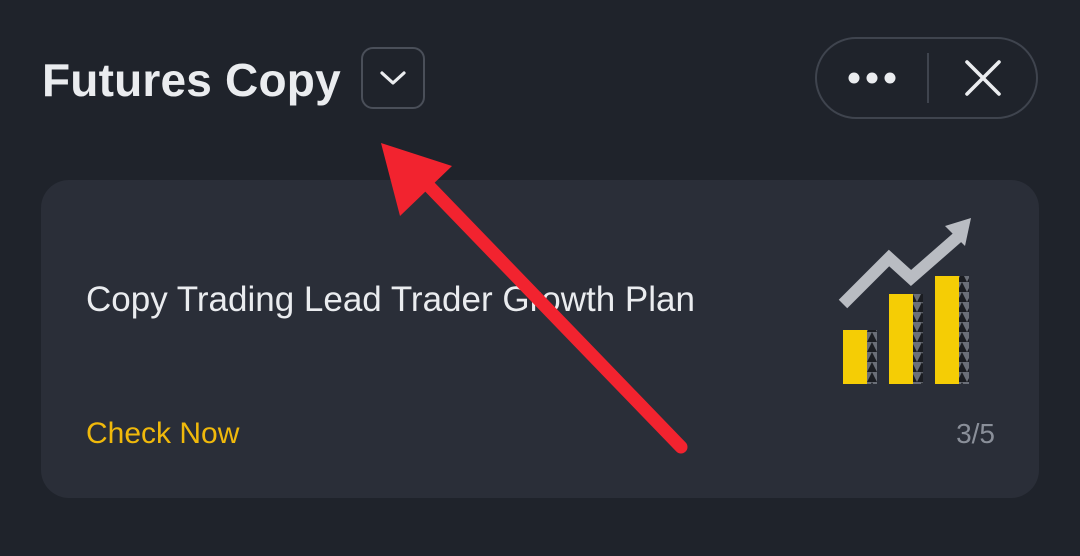 The width and height of the screenshot is (1080, 556). What do you see at coordinates (191, 80) in the screenshot?
I see `page-title: Futures Copy` at bounding box center [191, 80].